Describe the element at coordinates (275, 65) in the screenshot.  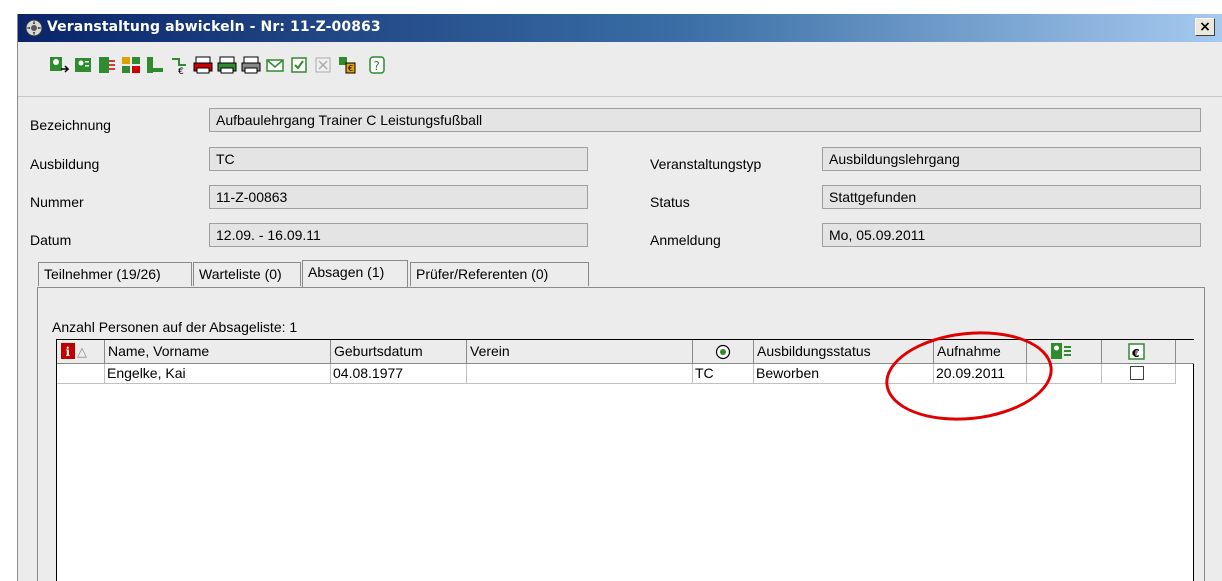
I see `envelope-icon` at that location.